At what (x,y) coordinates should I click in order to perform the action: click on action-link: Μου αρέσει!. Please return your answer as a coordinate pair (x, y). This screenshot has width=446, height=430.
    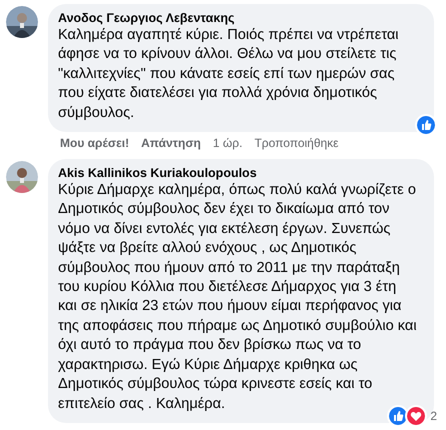
    Looking at the image, I should click on (95, 143).